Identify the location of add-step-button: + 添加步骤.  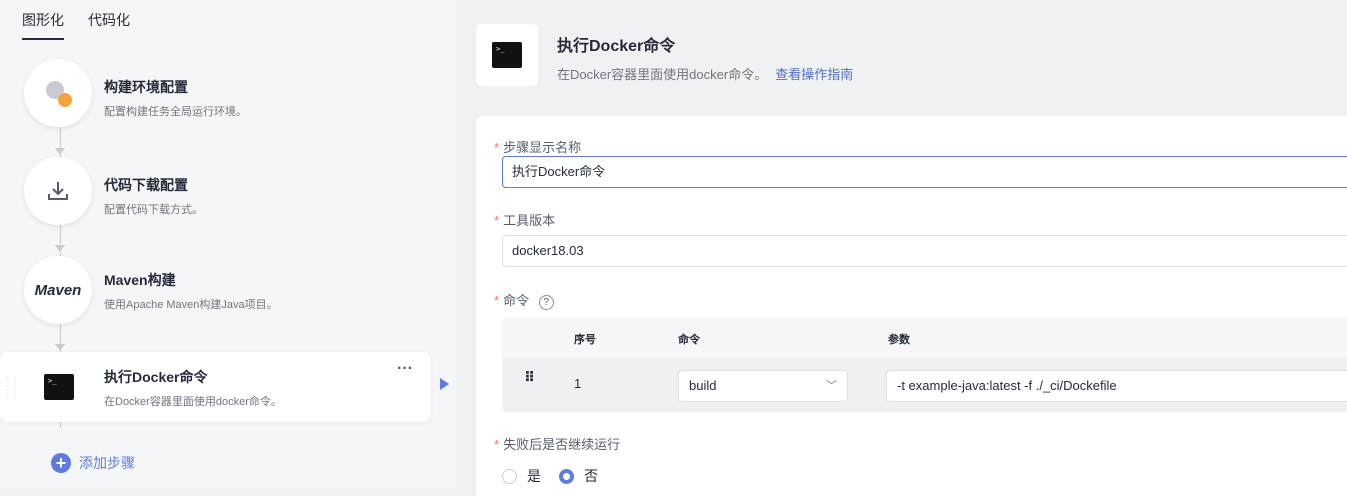
(93, 463).